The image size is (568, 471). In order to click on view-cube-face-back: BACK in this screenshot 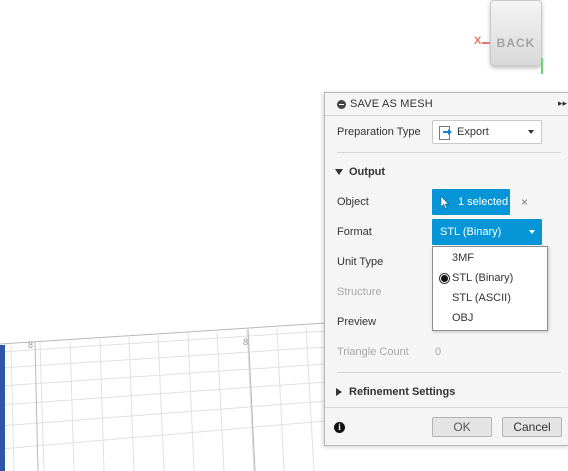, I will do `click(516, 33)`.